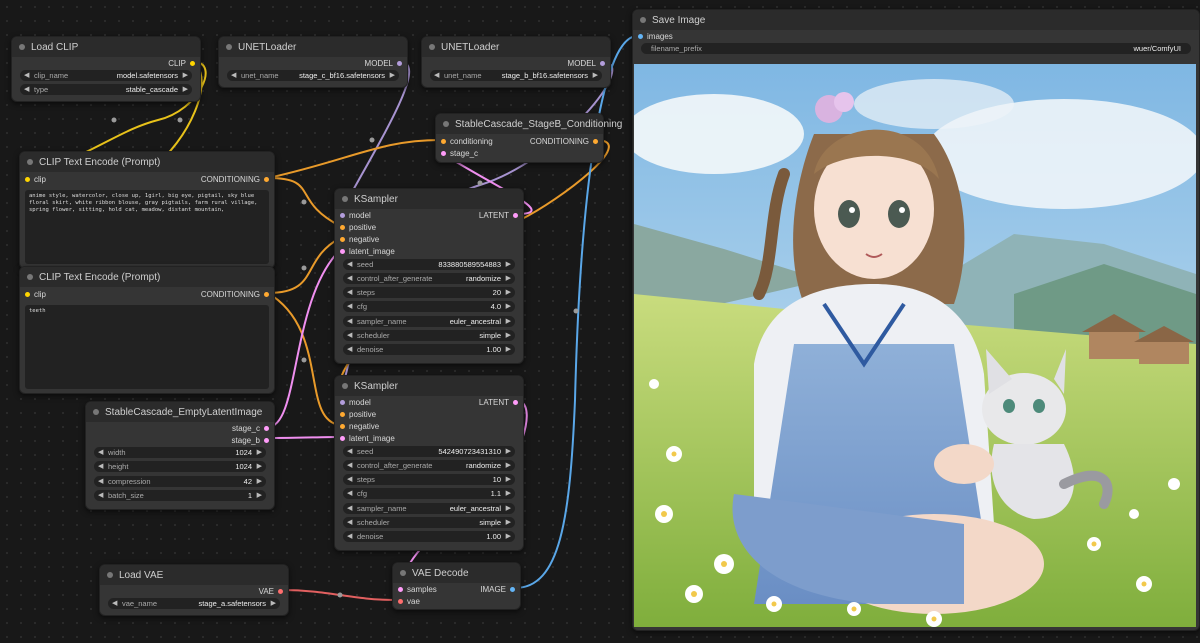 The image size is (1200, 643). What do you see at coordinates (313, 75) in the screenshot?
I see `unet-name-widget: ◀ unet_name stage_c_bf16.safetensors ▶` at bounding box center [313, 75].